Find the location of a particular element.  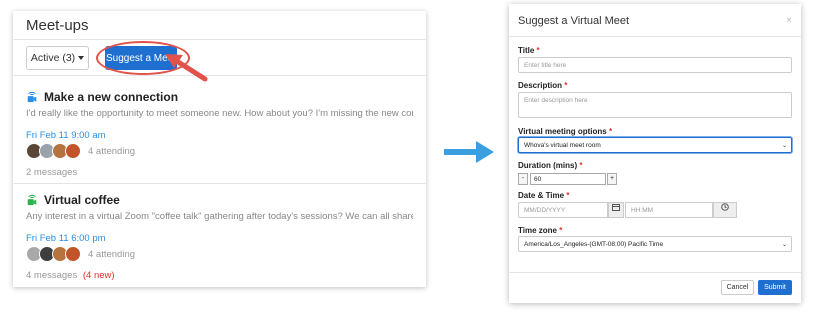

title-label: Title * is located at coordinates (529, 50).